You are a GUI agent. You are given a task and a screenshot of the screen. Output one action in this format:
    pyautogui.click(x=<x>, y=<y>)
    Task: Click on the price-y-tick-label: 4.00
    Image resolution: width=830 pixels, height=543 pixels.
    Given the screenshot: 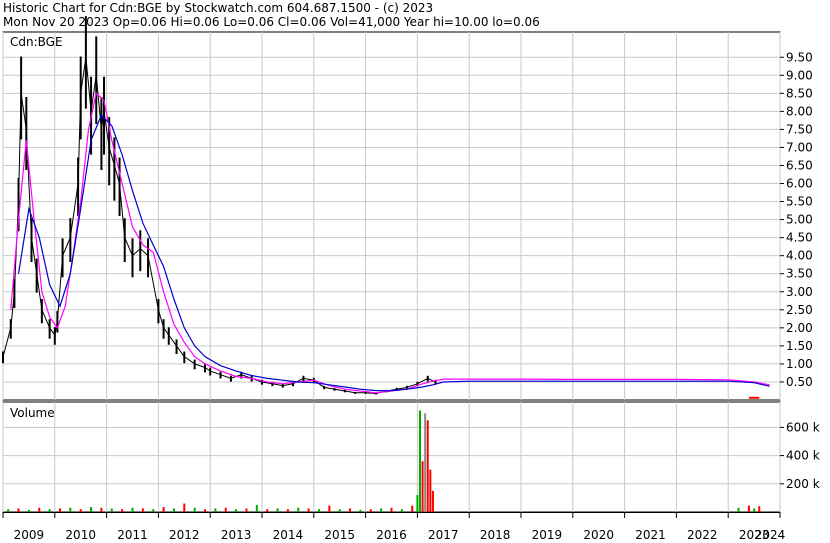 What is the action you would take?
    pyautogui.click(x=799, y=256)
    